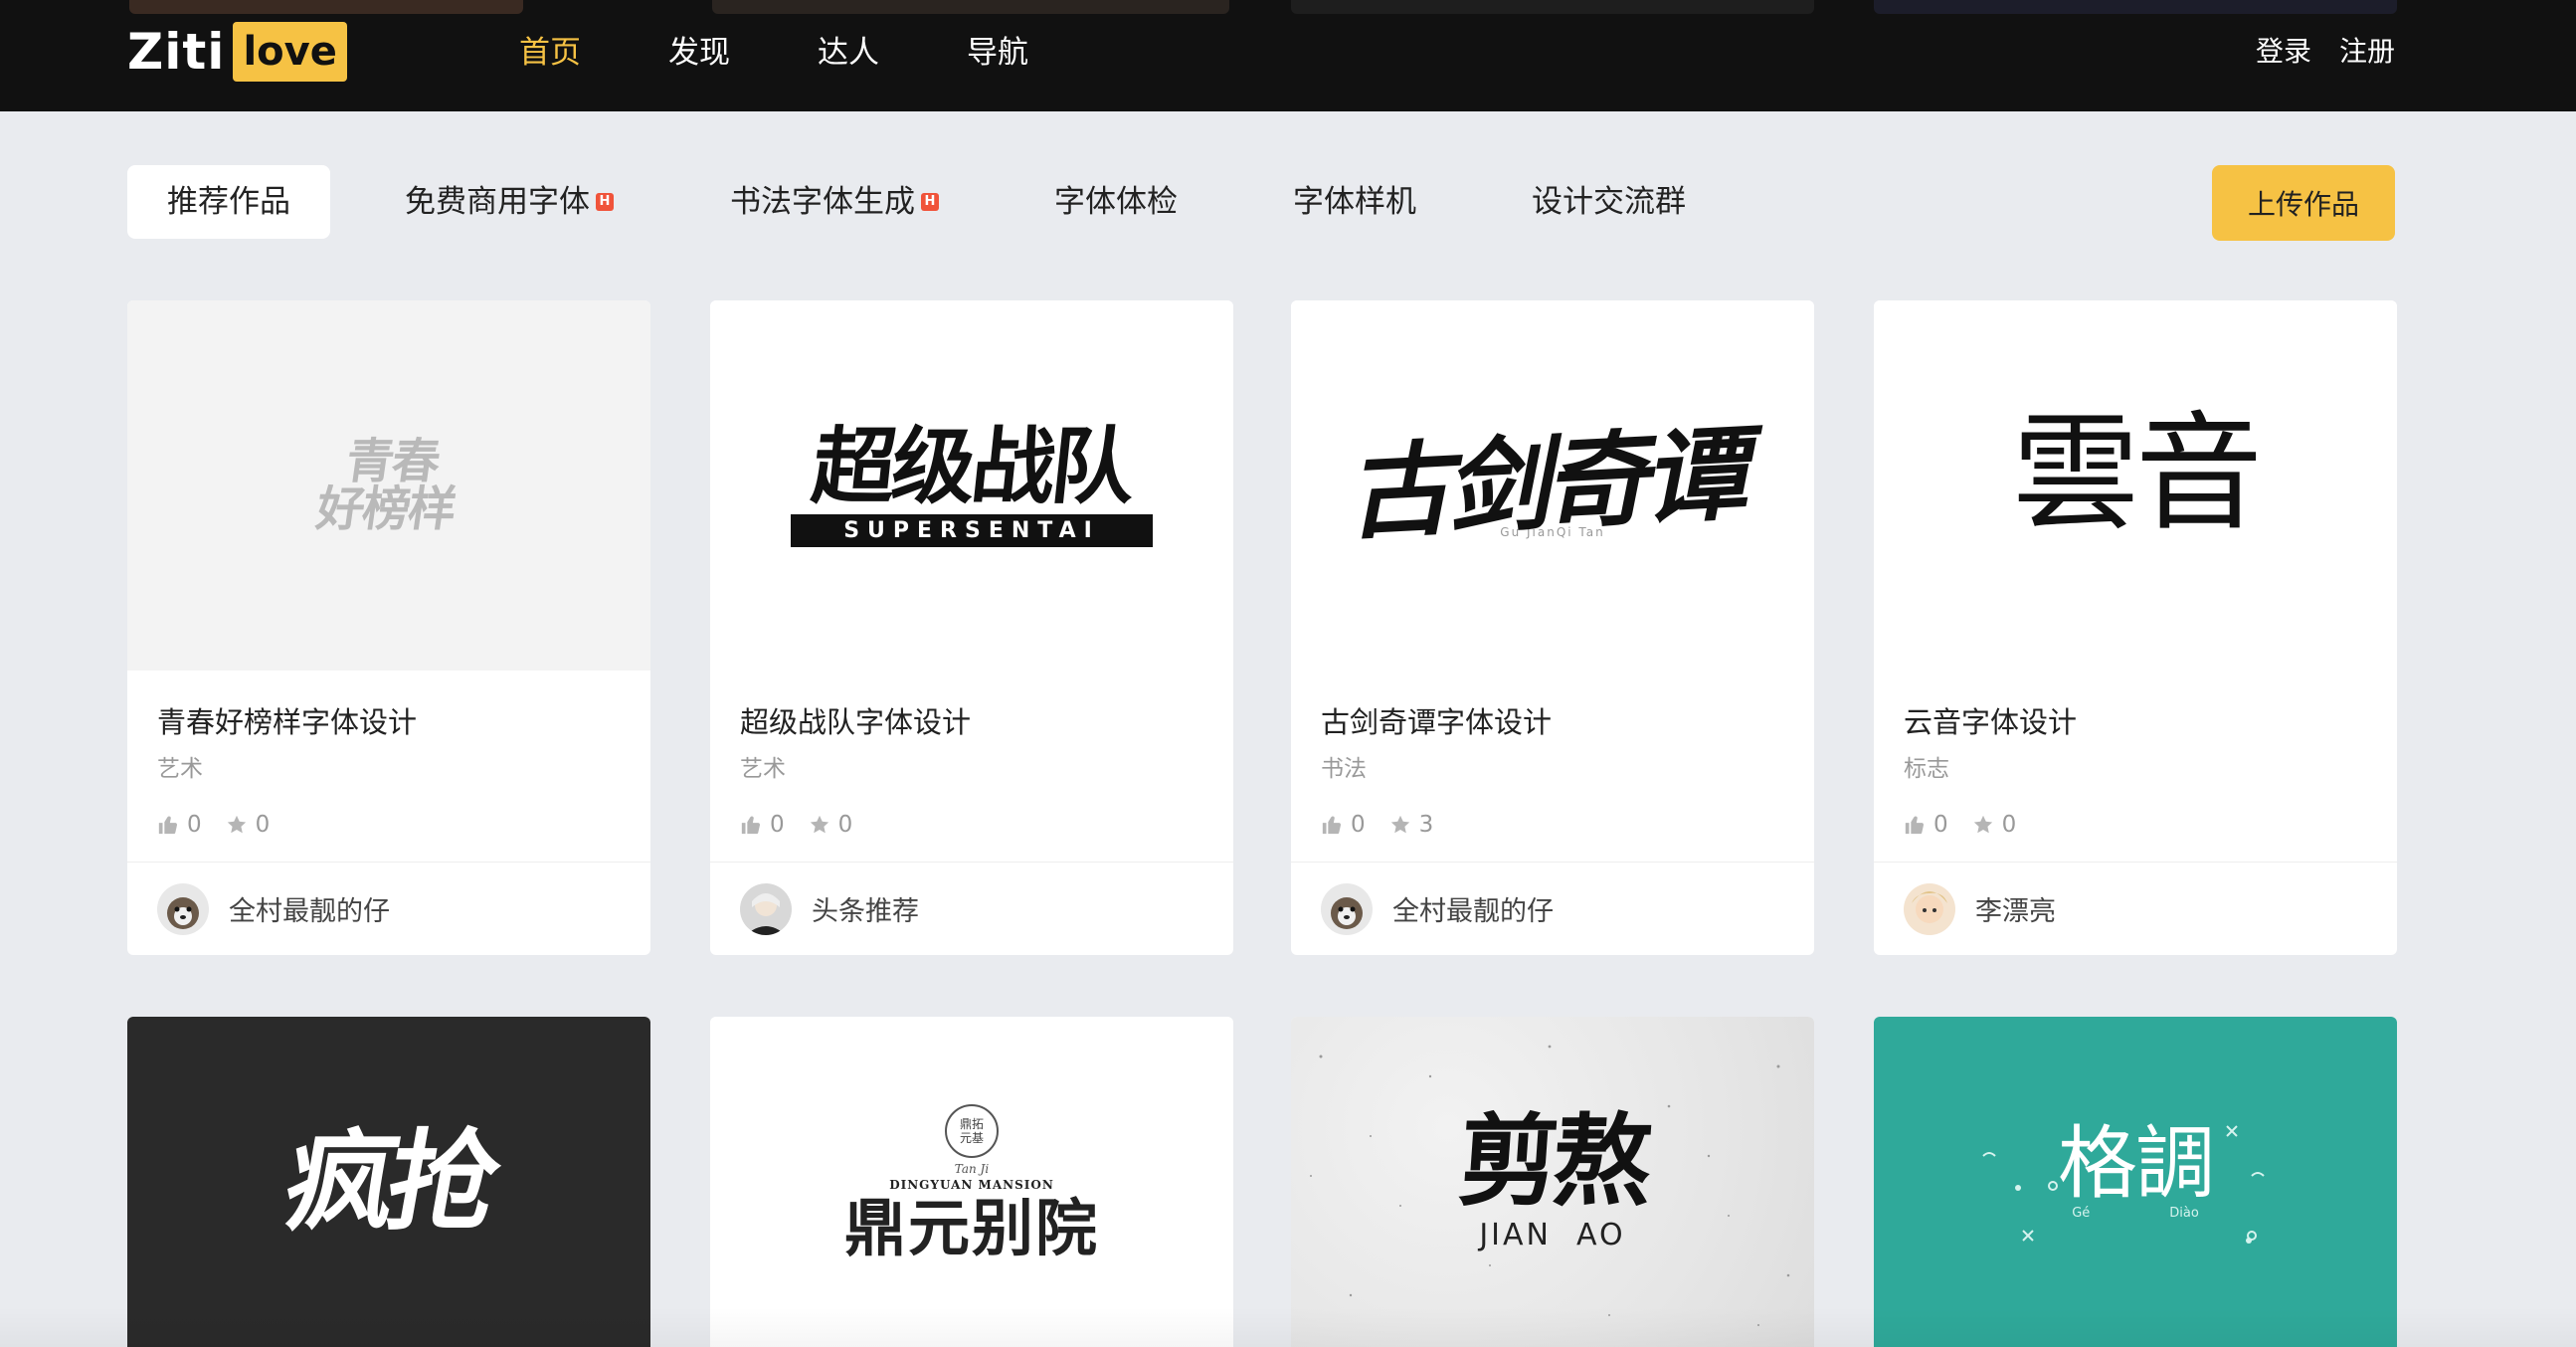  What do you see at coordinates (176, 52) in the screenshot?
I see `logo-text: Ziti` at bounding box center [176, 52].